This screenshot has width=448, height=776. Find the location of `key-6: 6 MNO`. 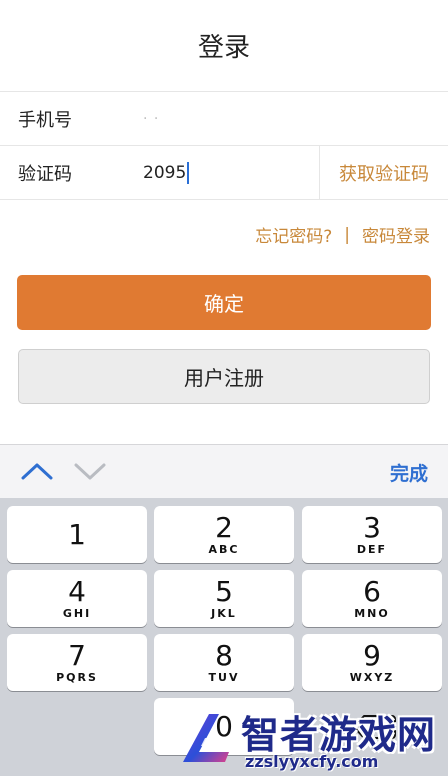

key-6: 6 MNO is located at coordinates (372, 598).